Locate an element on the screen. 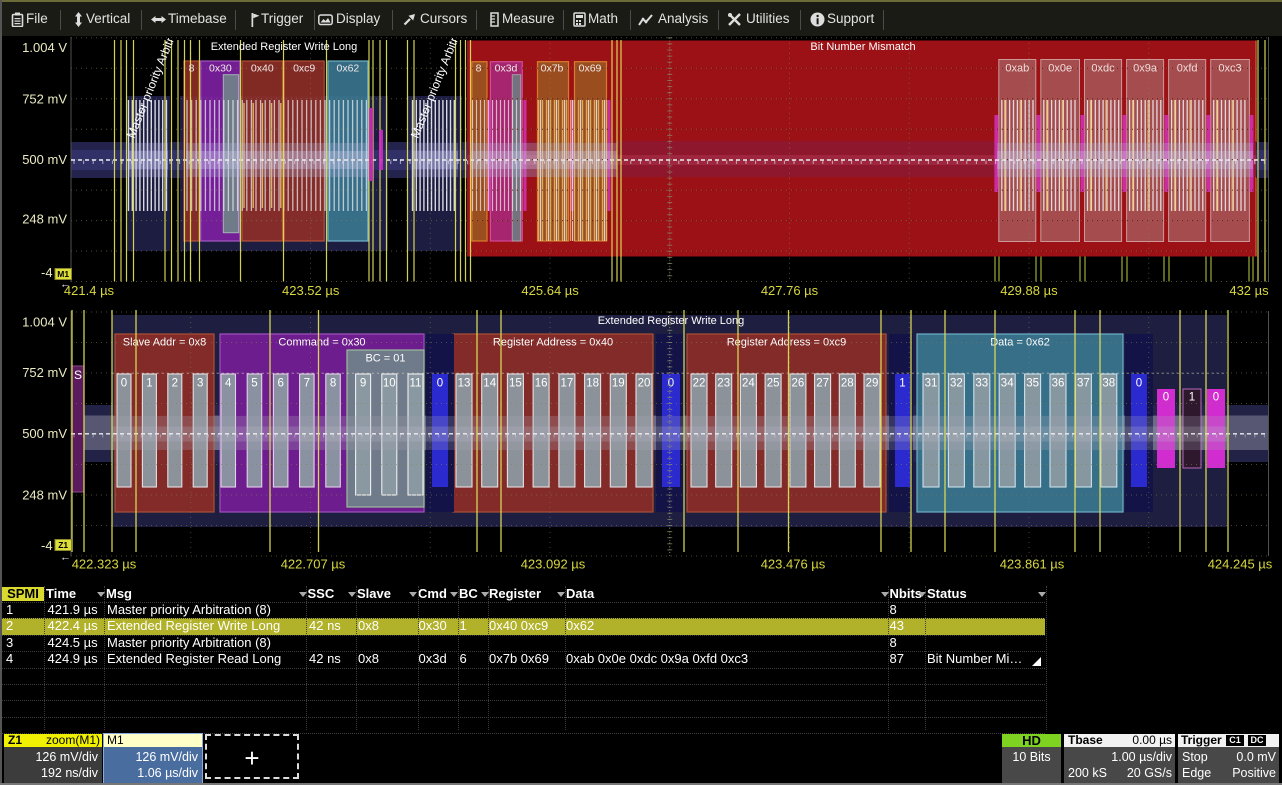 Image resolution: width=1282 pixels, height=785 pixels. svg-text: Register Address = 0x40 is located at coordinates (553, 343).